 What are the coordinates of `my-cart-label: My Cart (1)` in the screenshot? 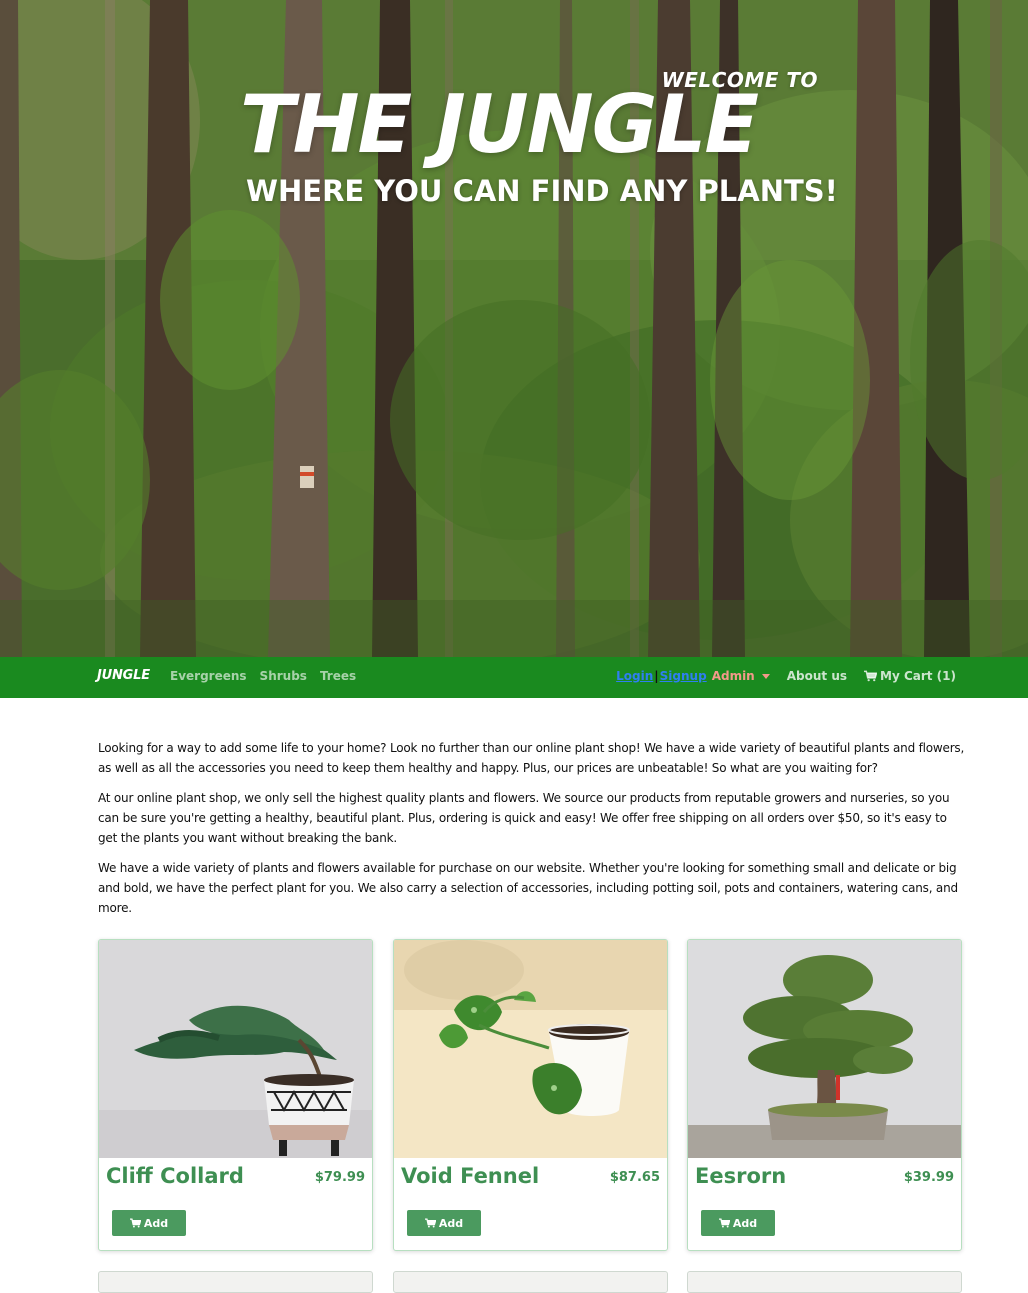 It's located at (918, 676).